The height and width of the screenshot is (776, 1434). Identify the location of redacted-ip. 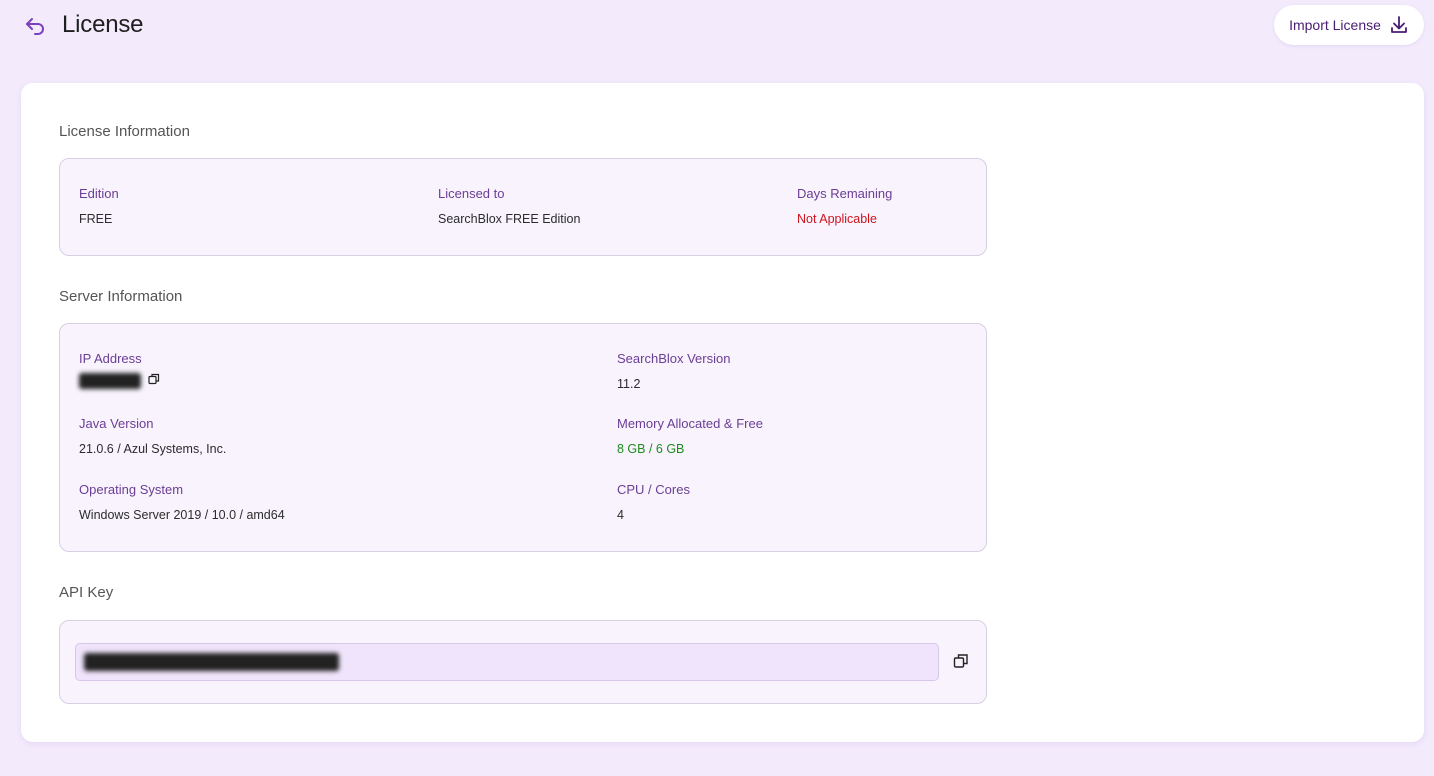
(110, 380).